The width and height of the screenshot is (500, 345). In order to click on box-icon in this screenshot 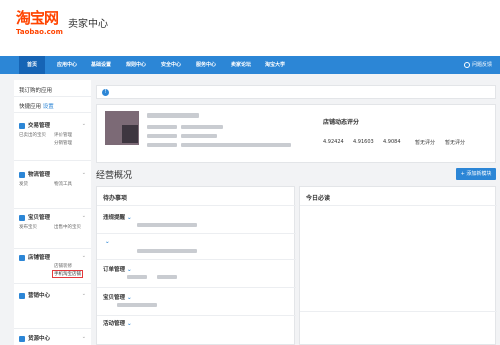, I will do `click(22, 217)`.